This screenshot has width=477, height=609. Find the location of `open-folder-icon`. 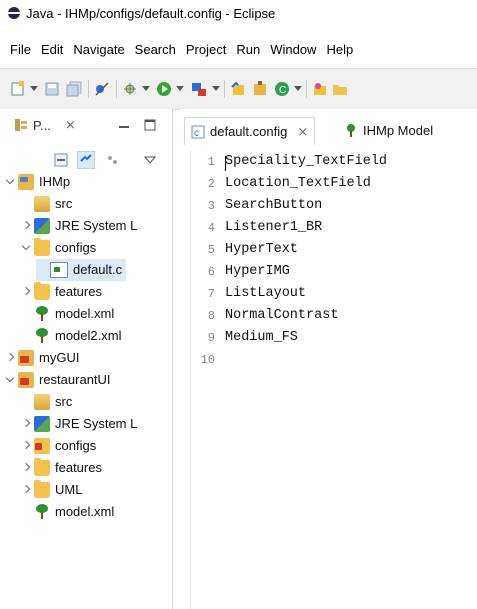

open-folder-icon is located at coordinates (340, 89).